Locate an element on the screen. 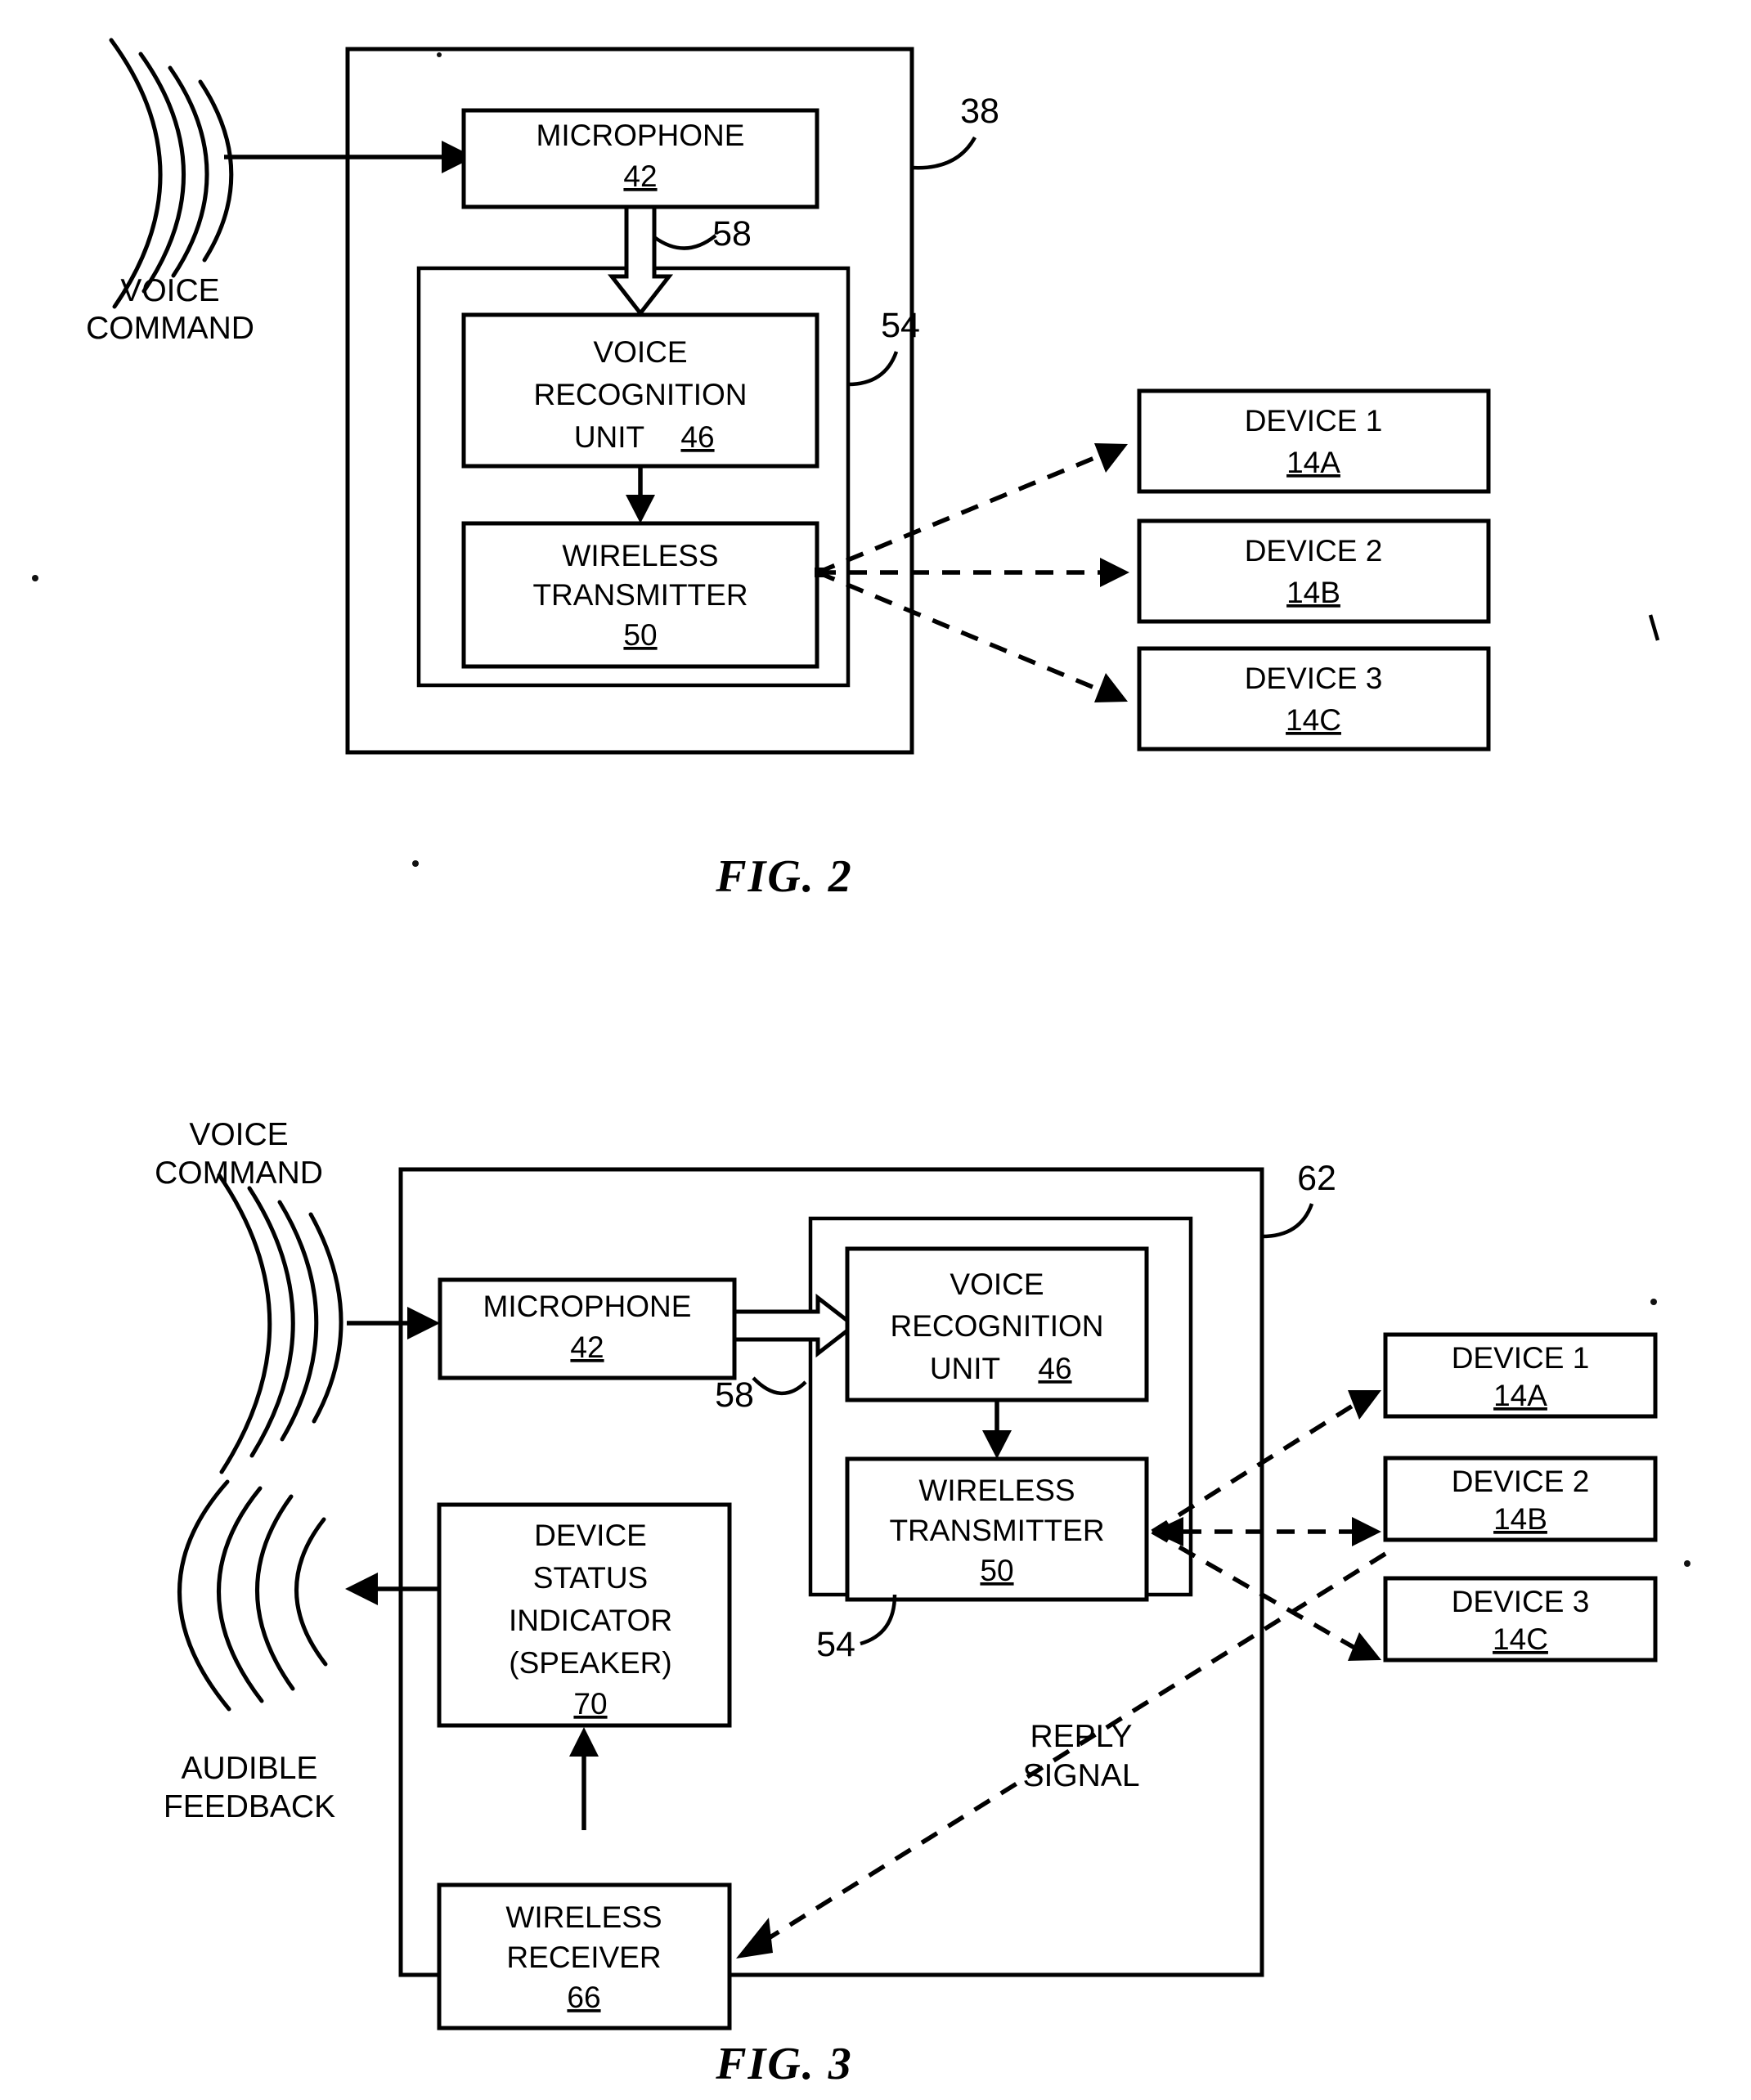  fig2-ref-38: 38 is located at coordinates (979, 112).